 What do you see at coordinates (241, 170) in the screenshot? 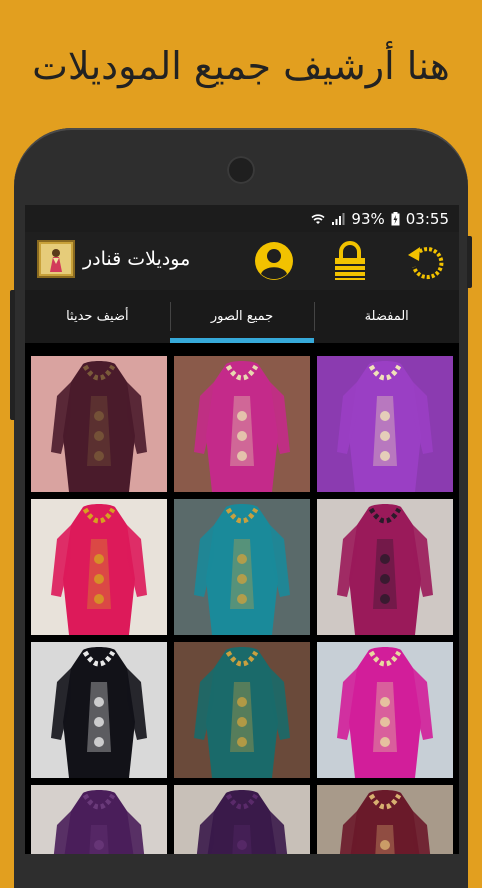
I see `phone-camera` at bounding box center [241, 170].